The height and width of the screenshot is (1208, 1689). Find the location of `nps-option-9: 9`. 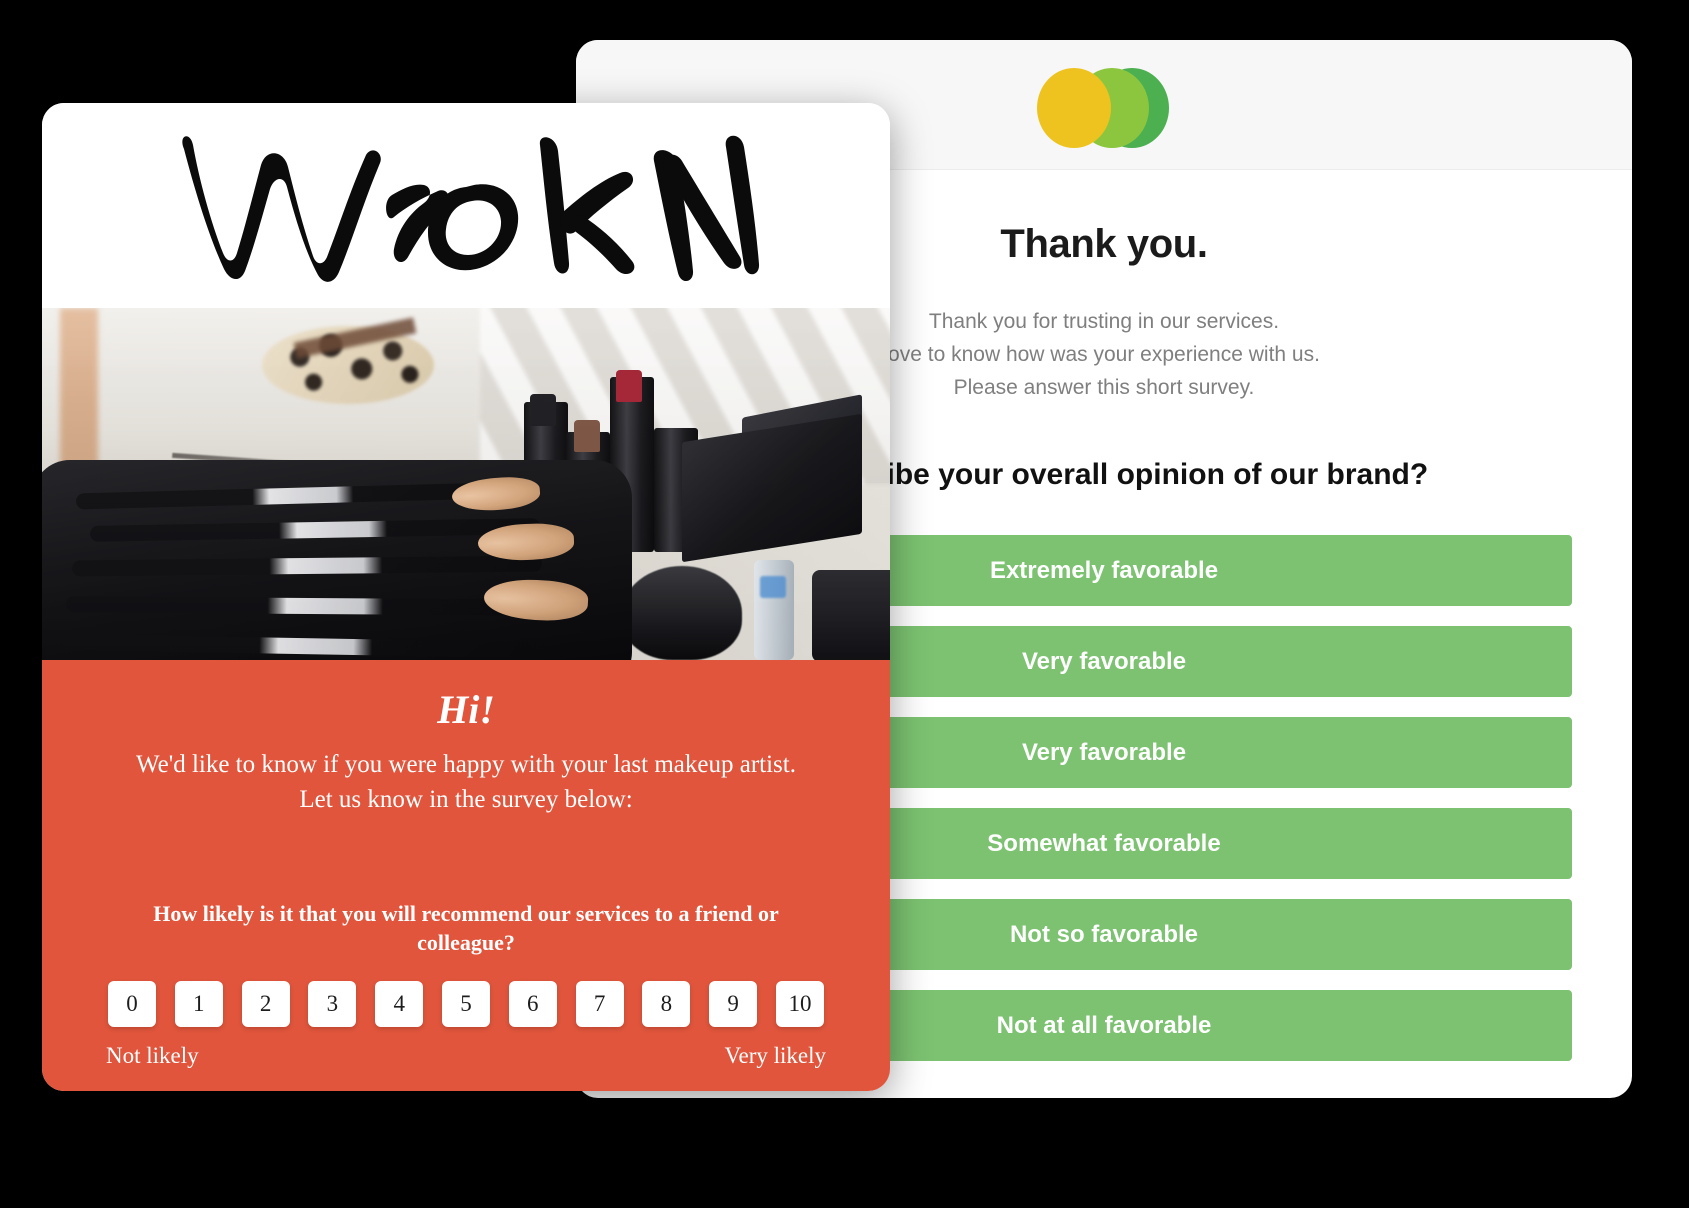

nps-option-9: 9 is located at coordinates (733, 1004).